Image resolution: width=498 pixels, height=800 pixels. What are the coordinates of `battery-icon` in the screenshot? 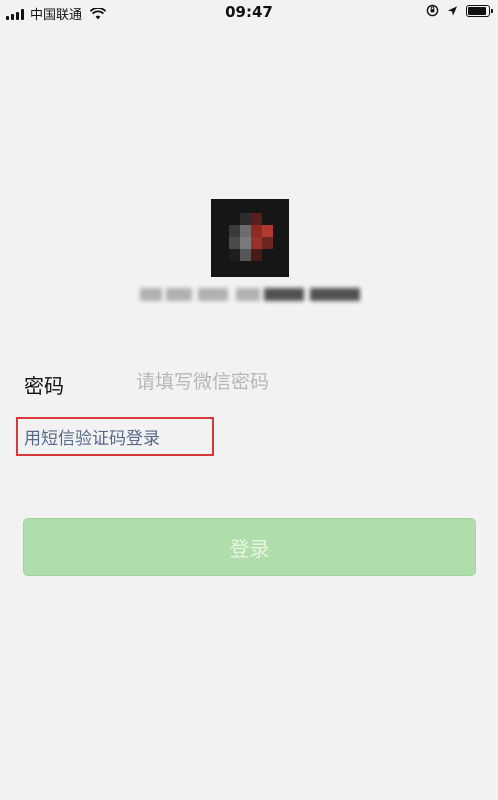 It's located at (479, 10).